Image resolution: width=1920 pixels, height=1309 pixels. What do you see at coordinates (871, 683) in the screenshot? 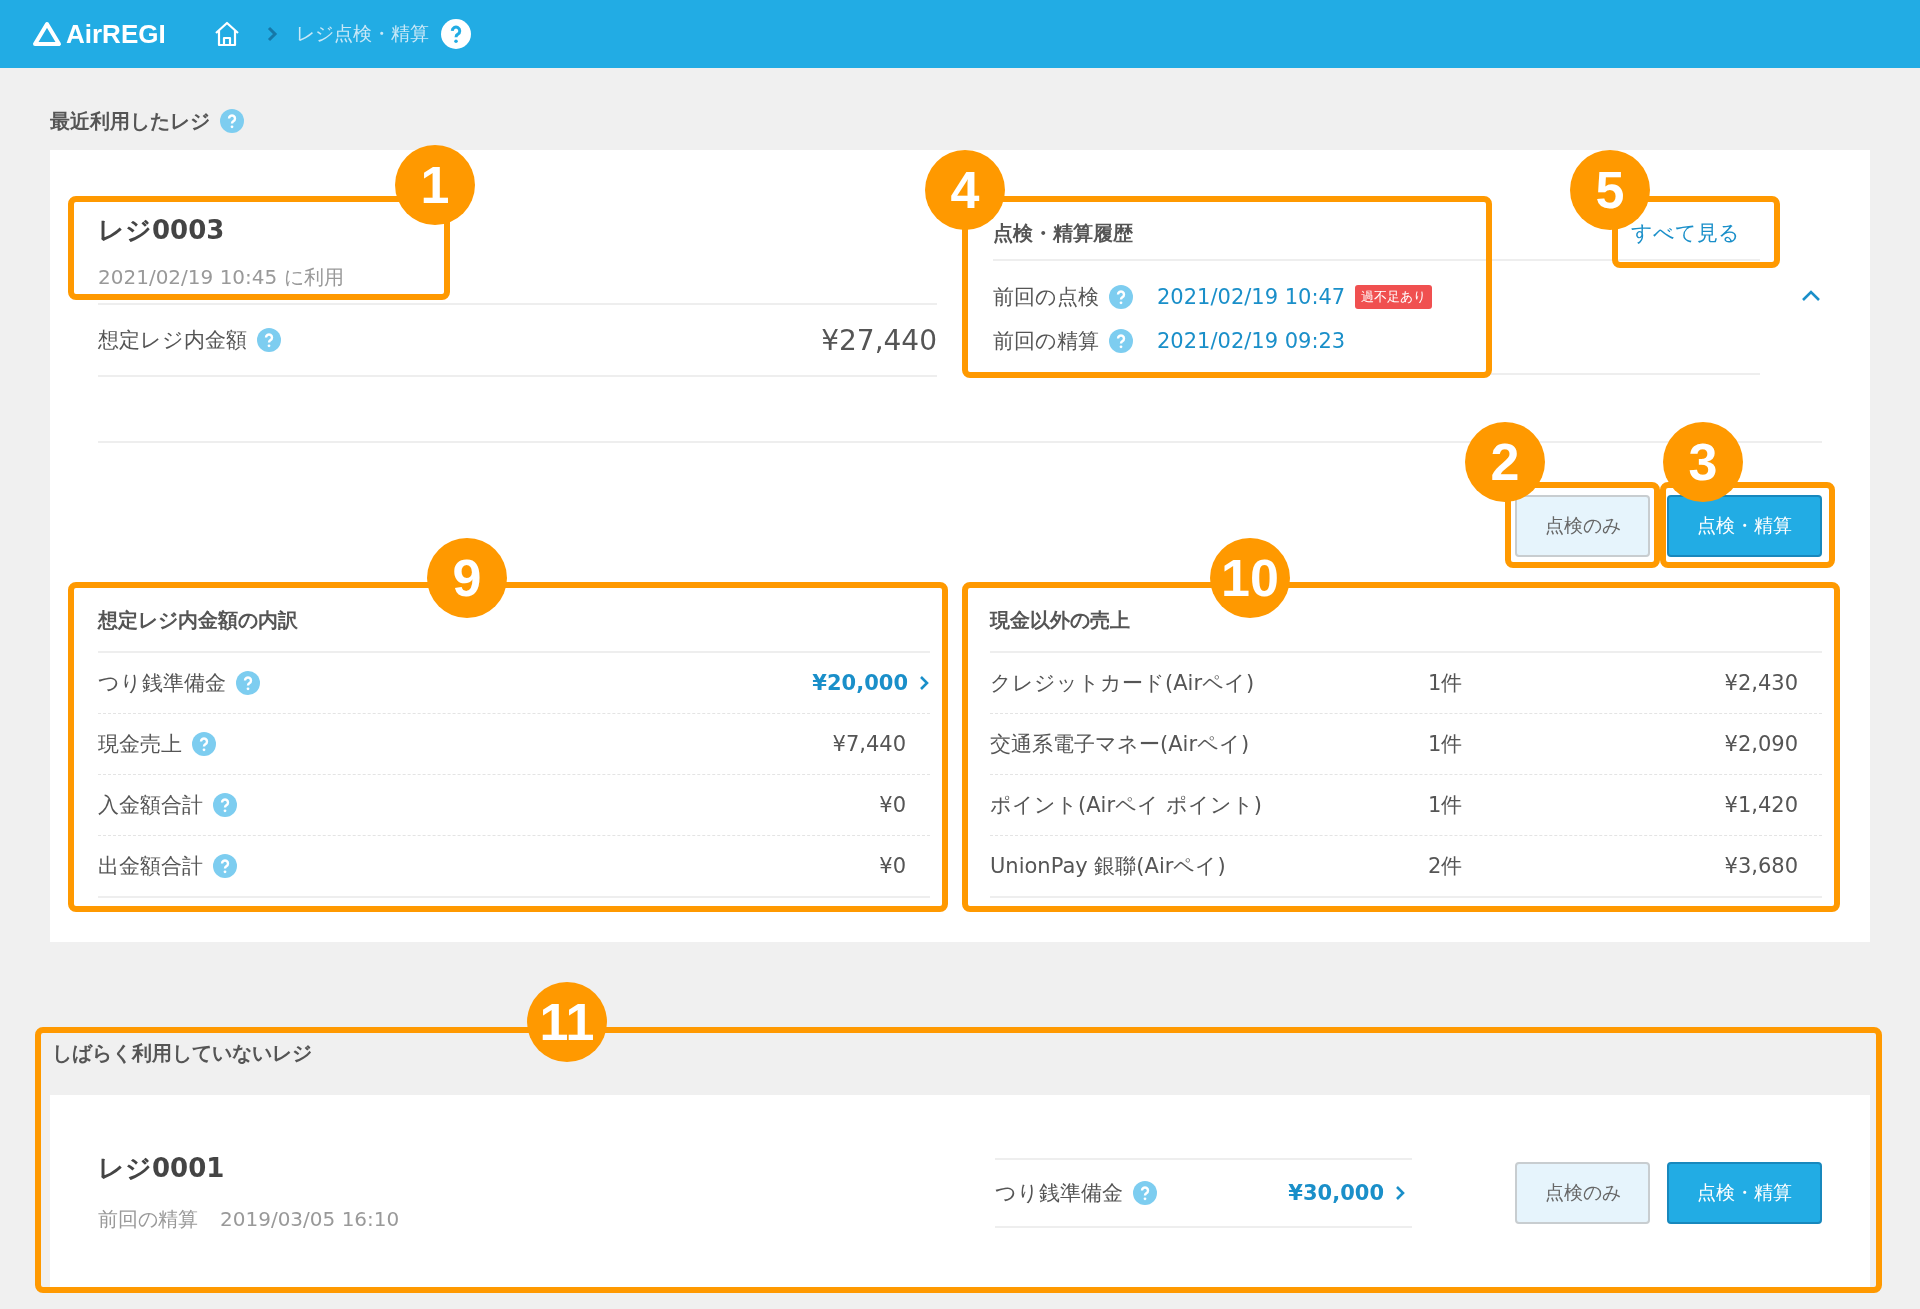
I see `breakdown-value-link: ¥20,000` at bounding box center [871, 683].